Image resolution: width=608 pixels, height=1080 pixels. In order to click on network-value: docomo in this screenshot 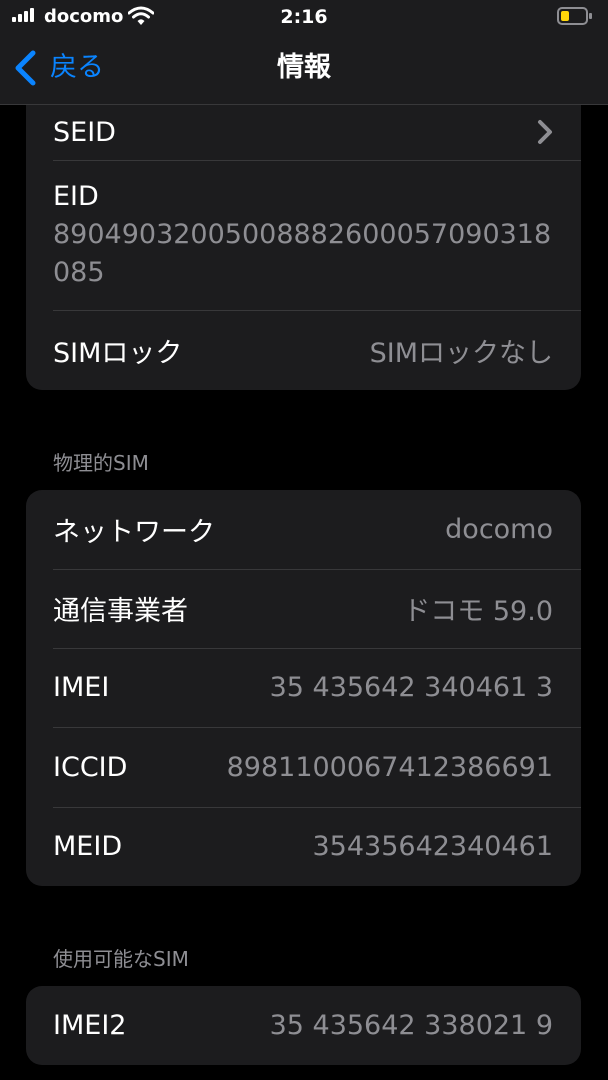, I will do `click(499, 529)`.